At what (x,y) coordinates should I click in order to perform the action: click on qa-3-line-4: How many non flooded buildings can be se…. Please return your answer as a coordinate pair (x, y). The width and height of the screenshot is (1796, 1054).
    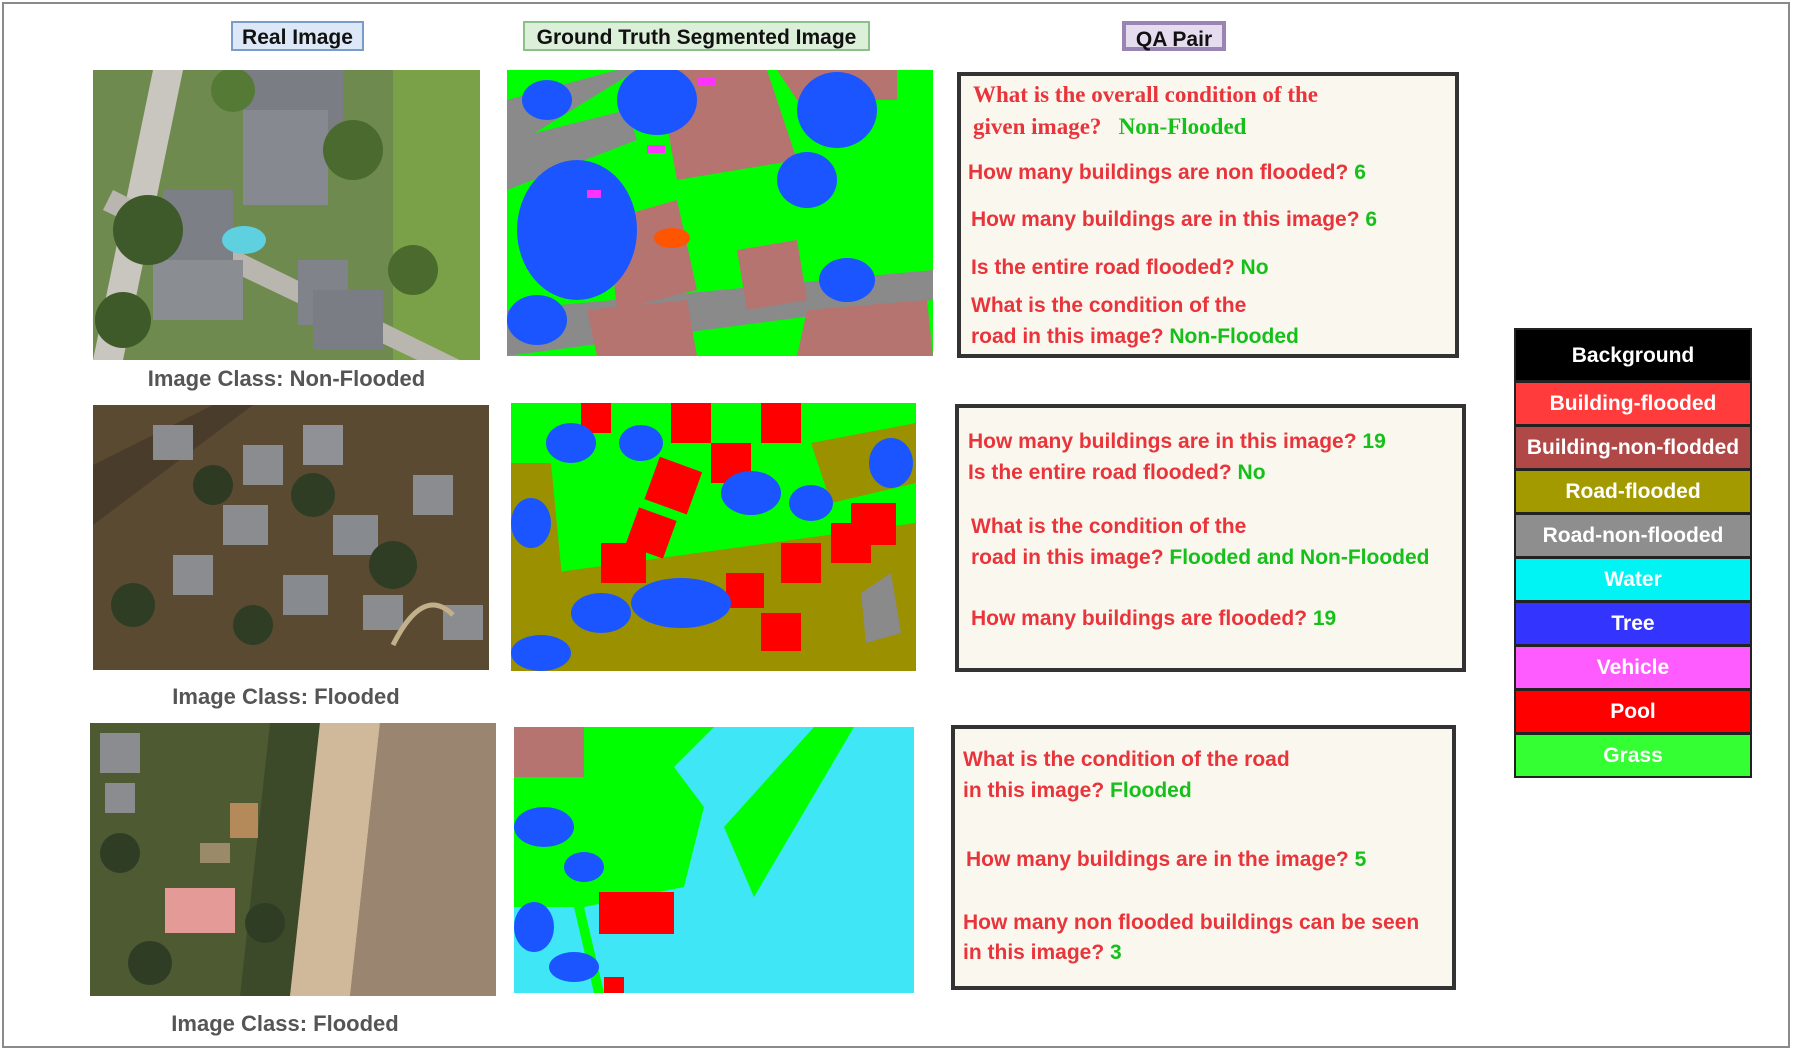
    Looking at the image, I should click on (1191, 922).